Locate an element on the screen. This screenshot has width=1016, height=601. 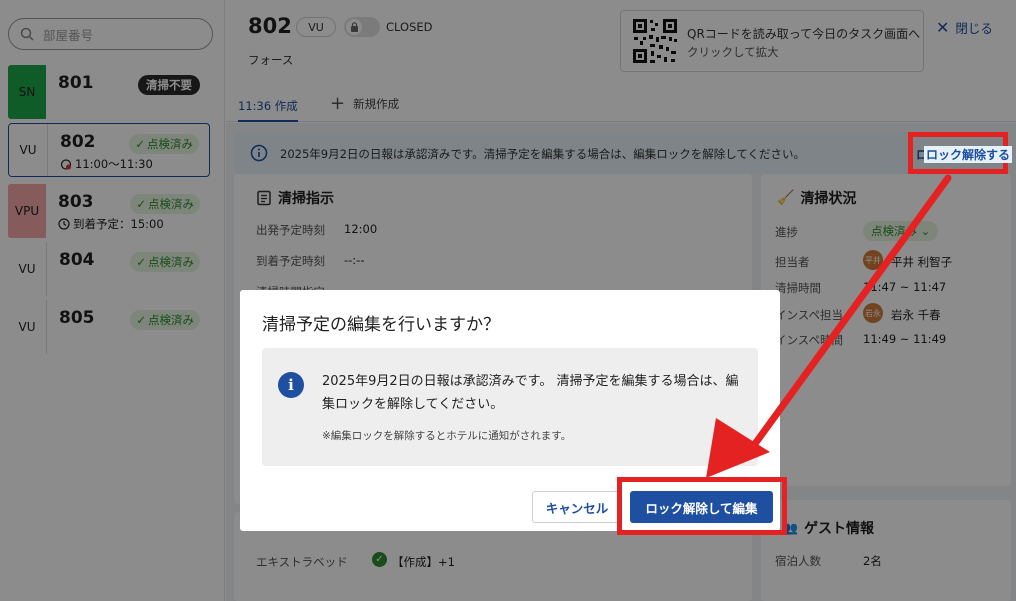
unlock-link-highlighted: ロック解除する is located at coordinates (968, 154).